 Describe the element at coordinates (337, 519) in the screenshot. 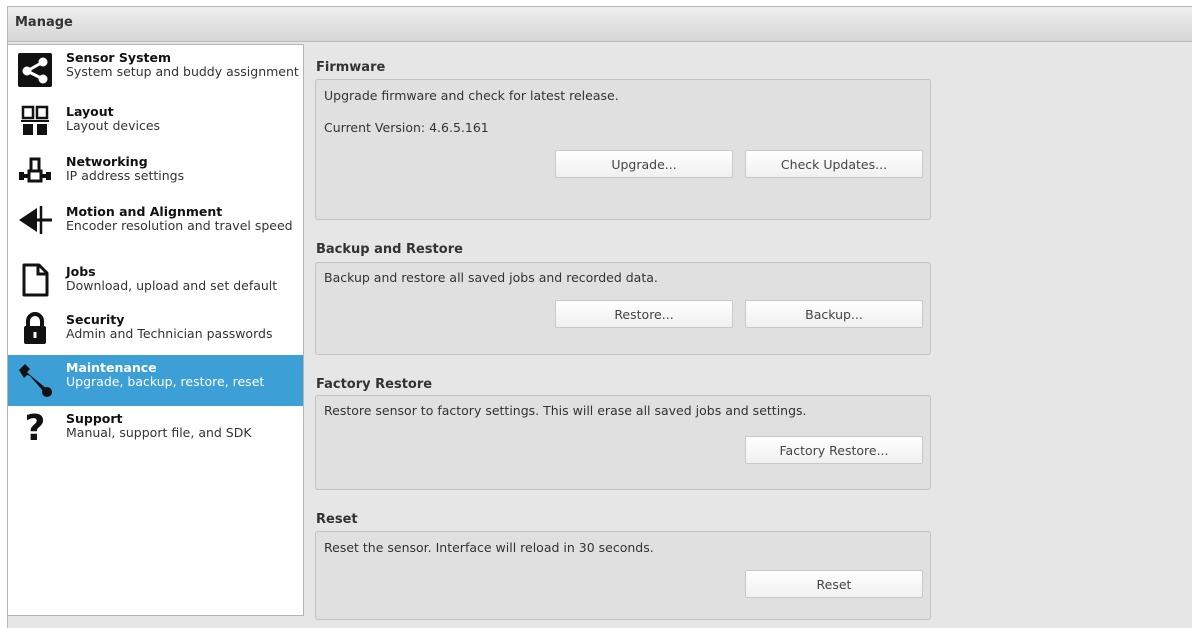

I see `reset-section-title: Reset` at that location.